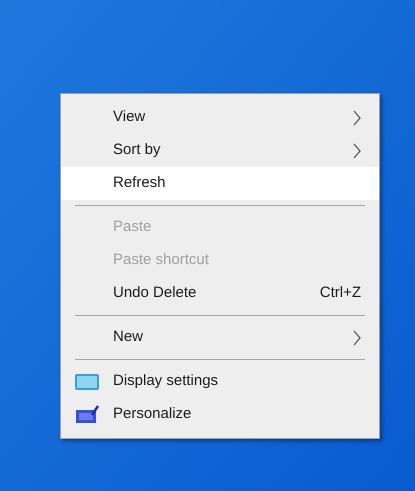  Describe the element at coordinates (220, 117) in the screenshot. I see `menu-item: View` at that location.